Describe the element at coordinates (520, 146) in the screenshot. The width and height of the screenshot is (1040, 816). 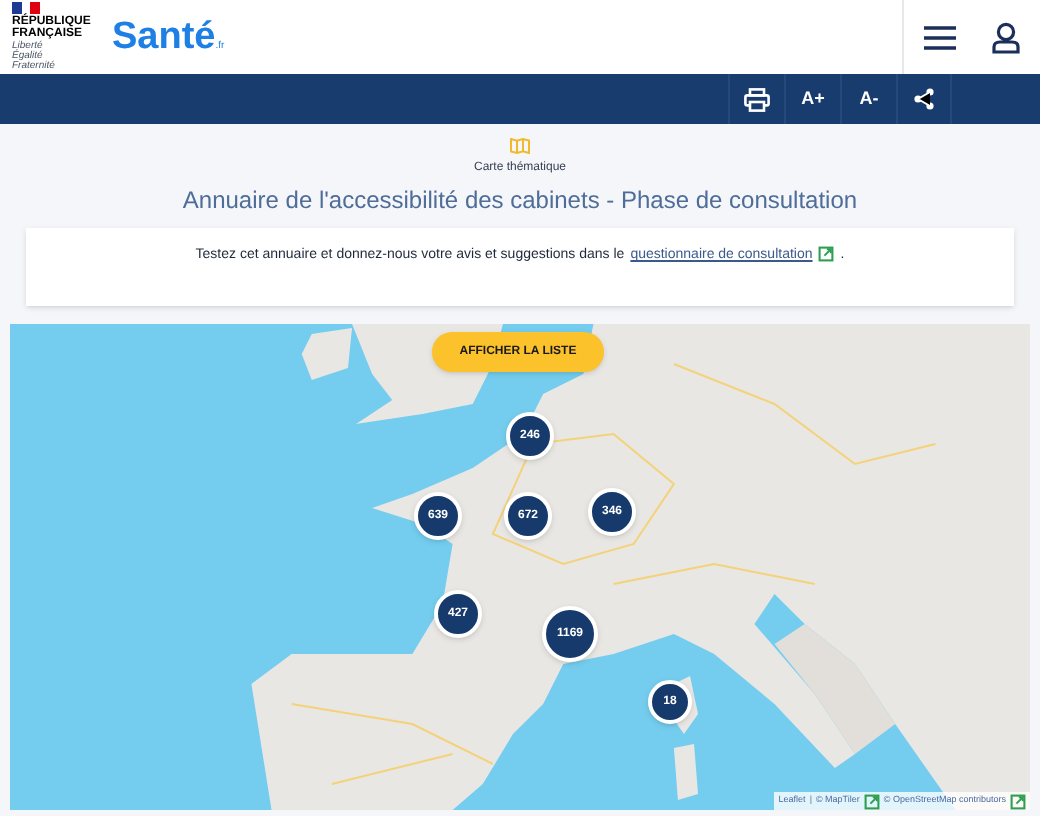
I see `map-icon` at that location.